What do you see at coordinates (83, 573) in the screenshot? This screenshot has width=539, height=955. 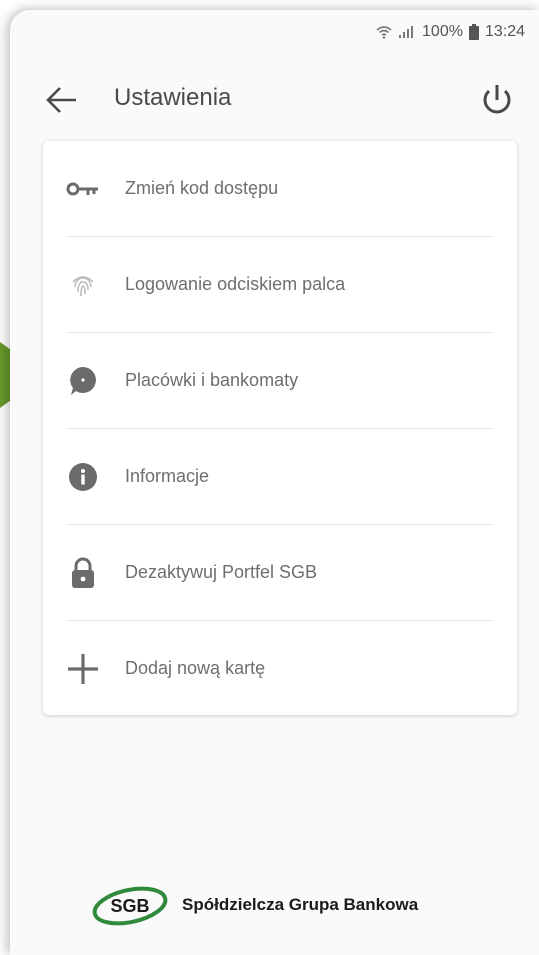 I see `lock-icon` at bounding box center [83, 573].